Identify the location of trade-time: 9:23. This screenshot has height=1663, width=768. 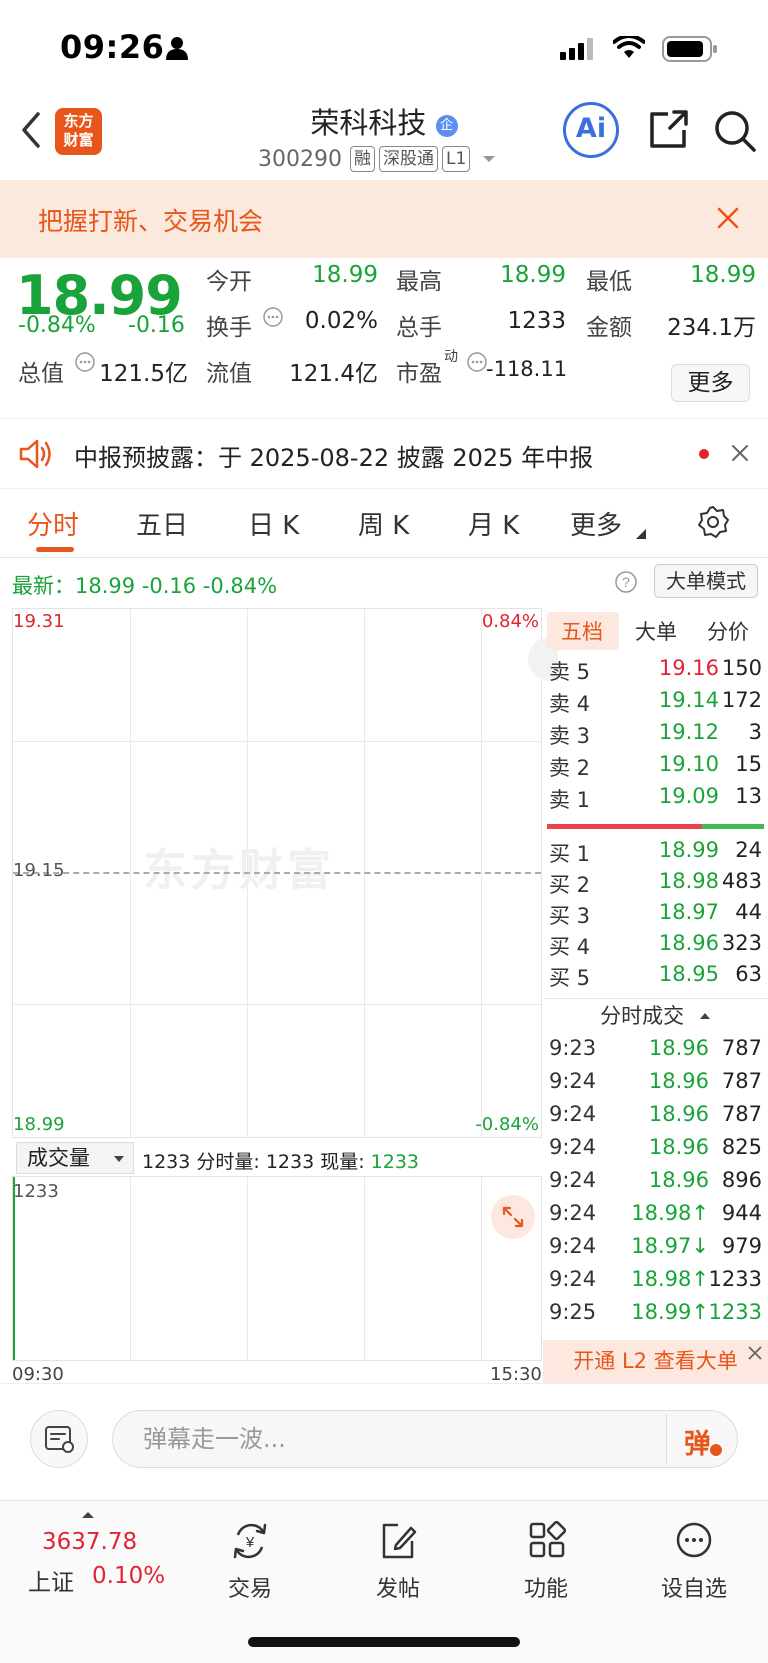
(573, 1048).